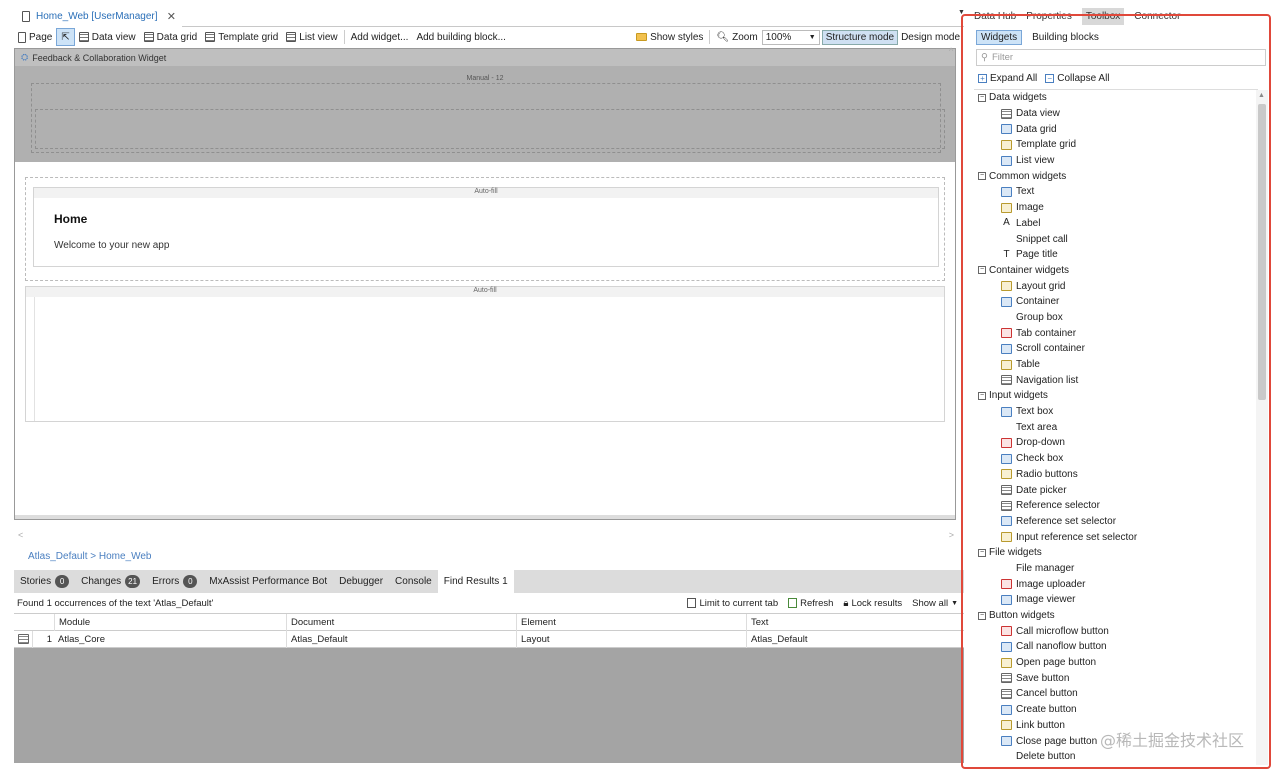  Describe the element at coordinates (1116, 506) in the screenshot. I see `widget-item-reference-selector: Reference selector` at that location.